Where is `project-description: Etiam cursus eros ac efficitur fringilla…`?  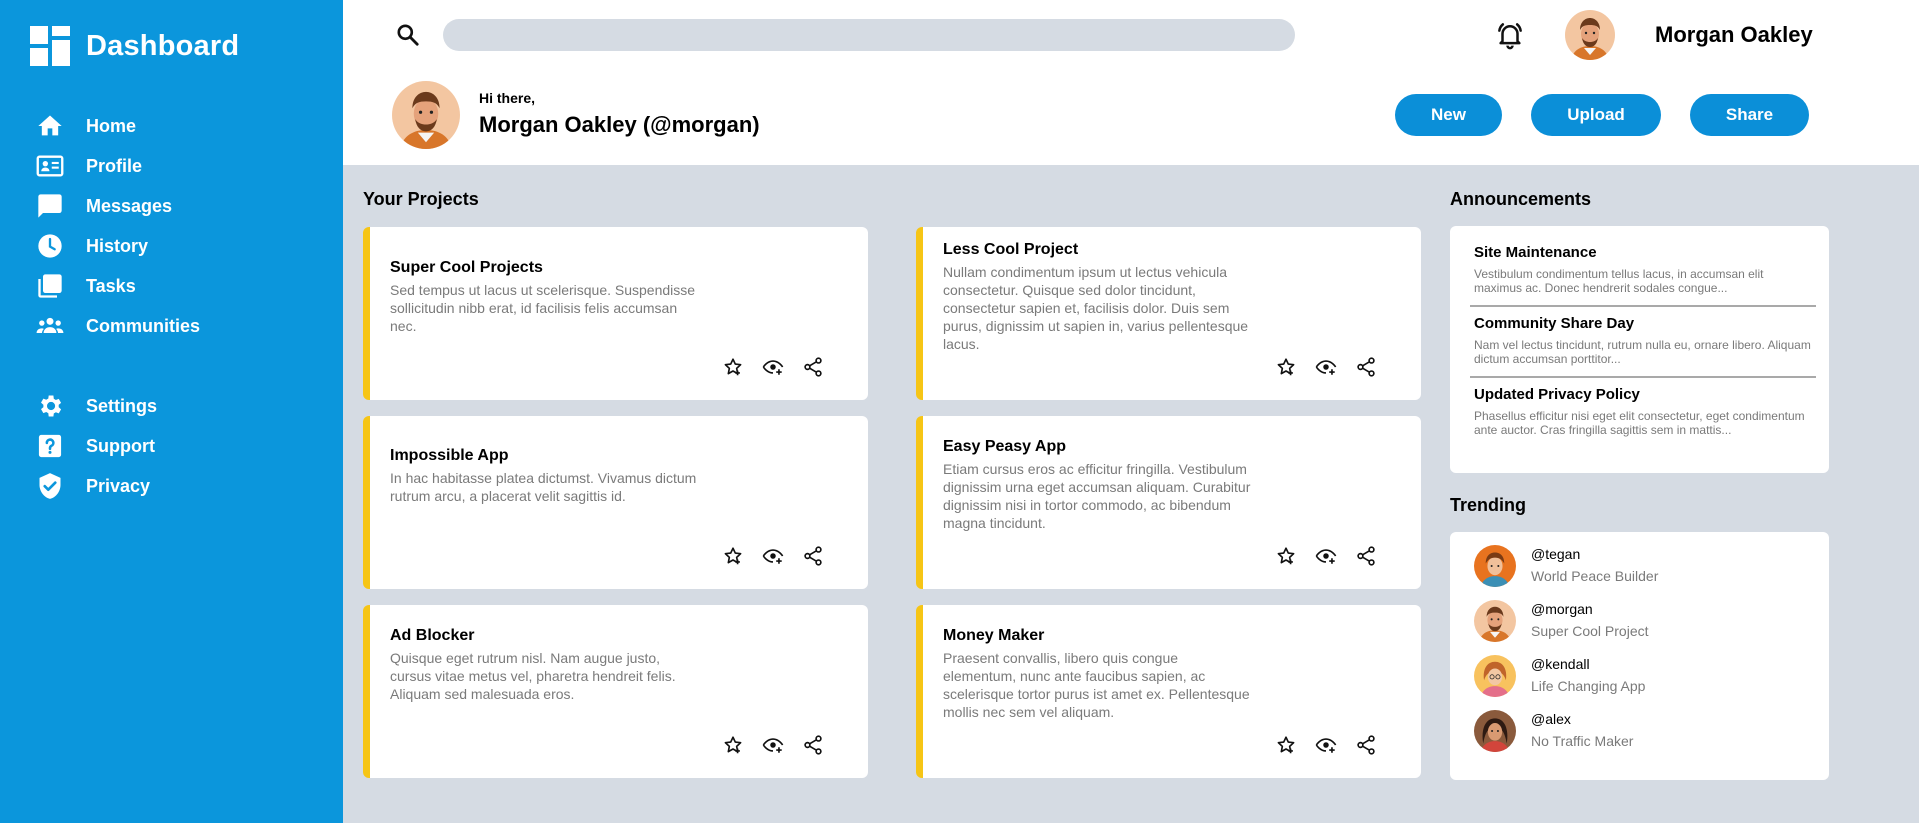
project-description: Etiam cursus eros ac efficitur fringilla… is located at coordinates (1097, 496).